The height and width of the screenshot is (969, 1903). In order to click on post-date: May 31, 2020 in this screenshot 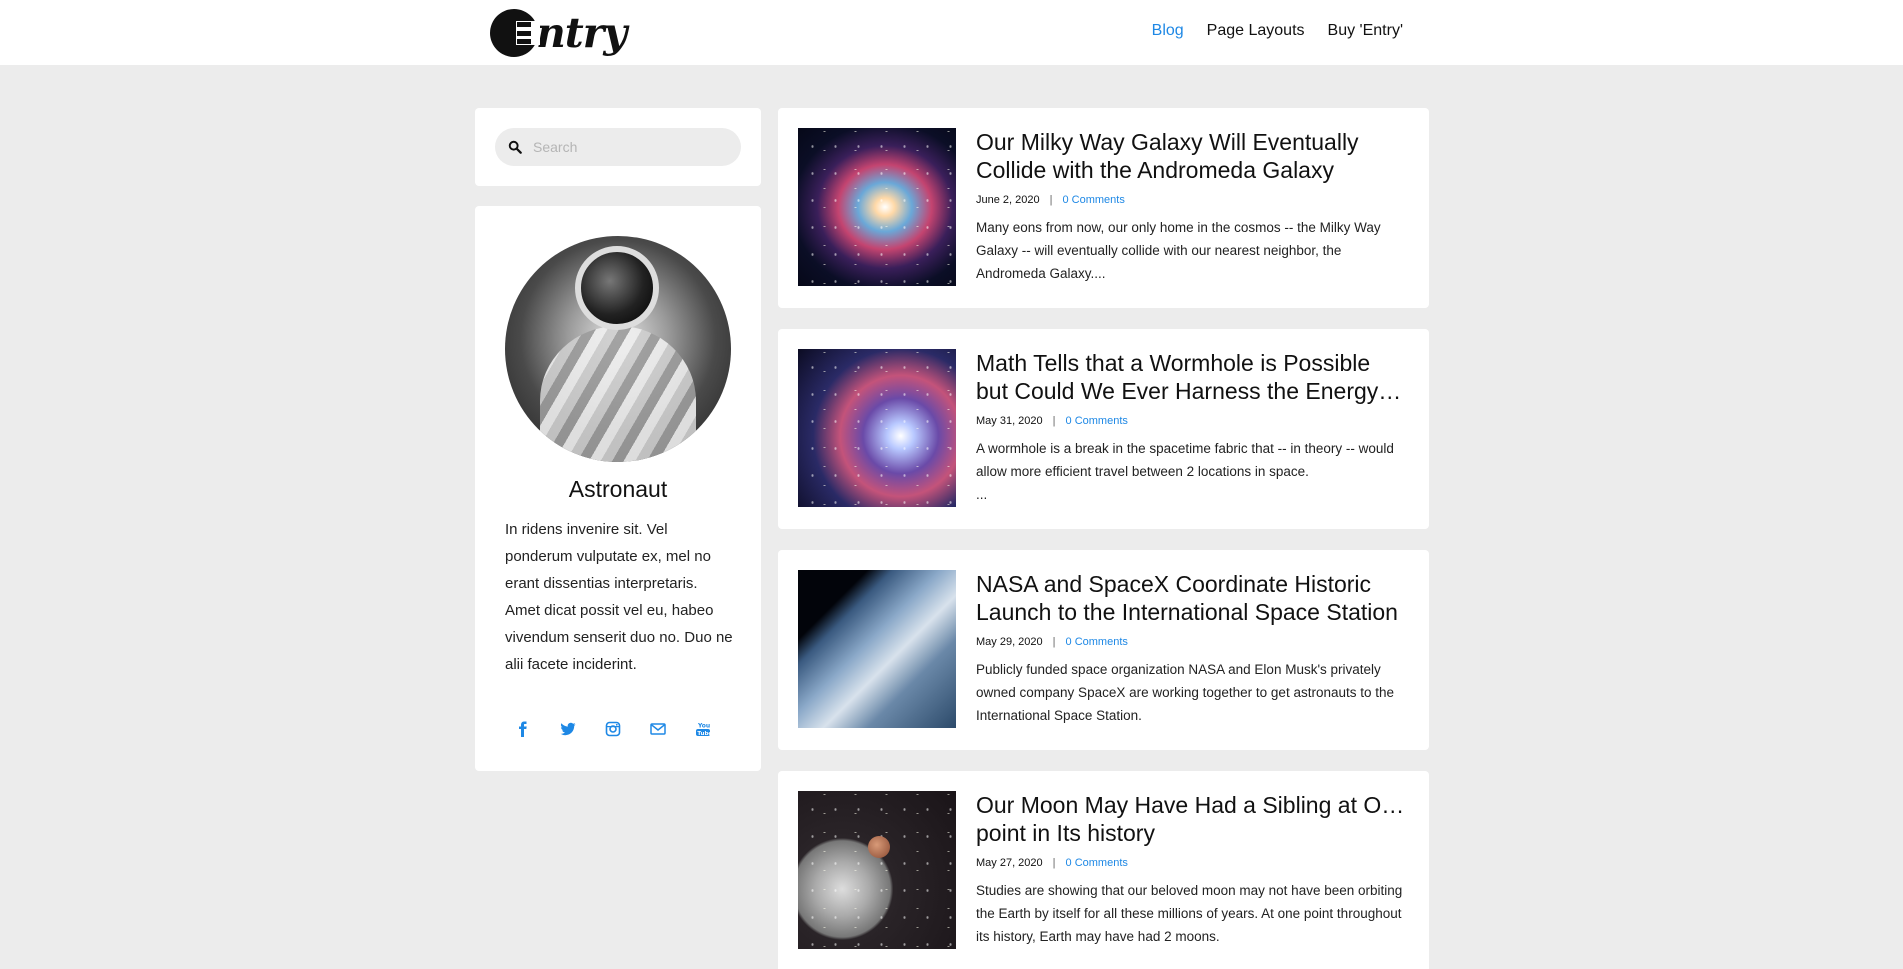, I will do `click(1009, 421)`.